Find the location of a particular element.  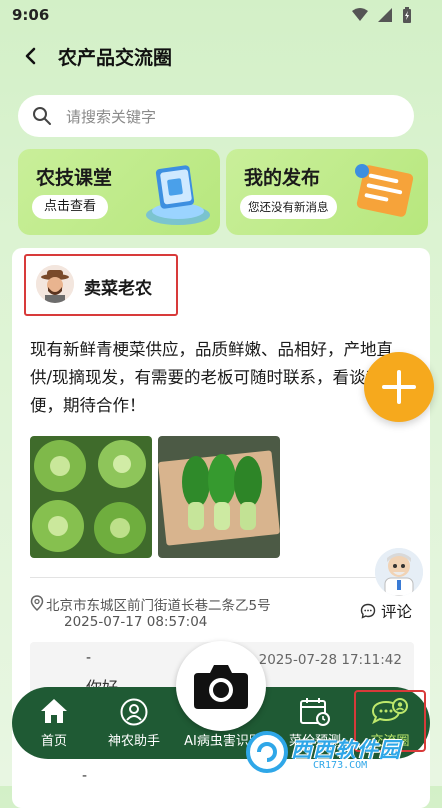

top-bar: 农产品交流圈 is located at coordinates (221, 56).